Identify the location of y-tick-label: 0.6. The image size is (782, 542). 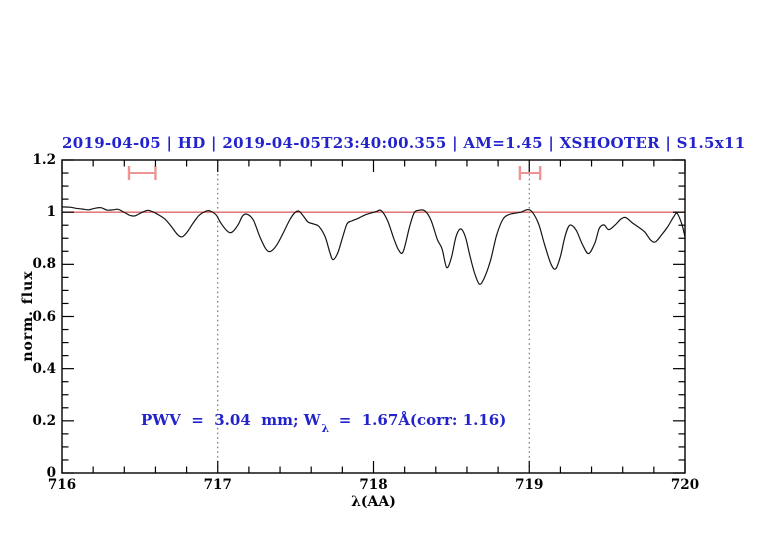
(44, 316).